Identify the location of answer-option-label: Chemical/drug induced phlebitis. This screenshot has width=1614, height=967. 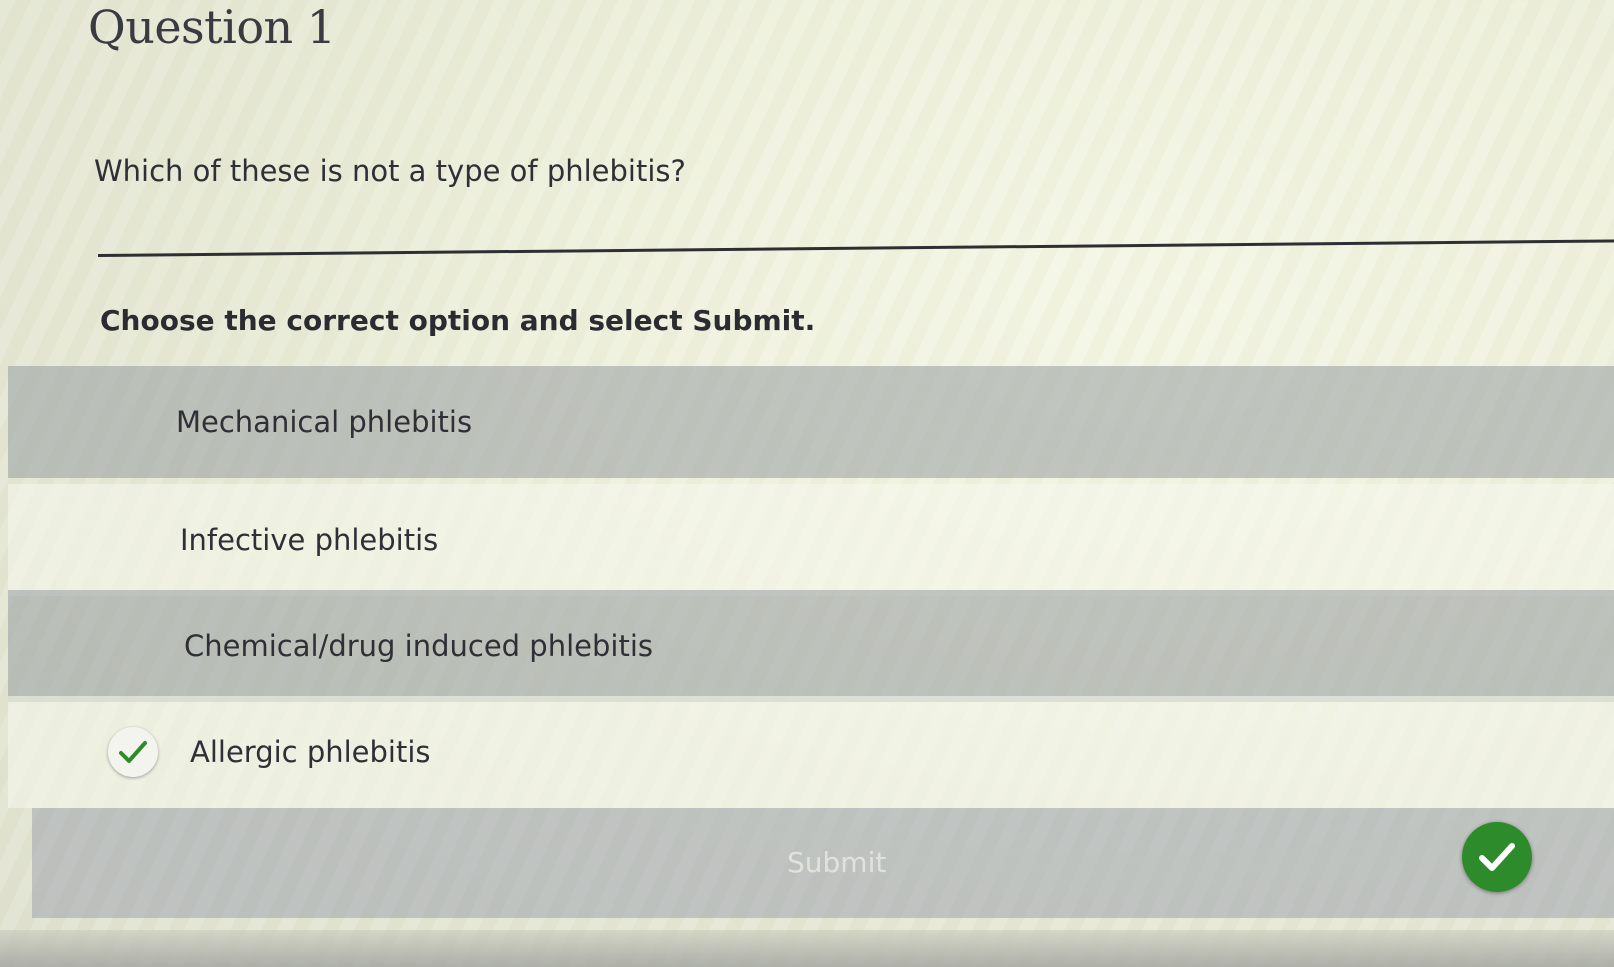
(418, 646).